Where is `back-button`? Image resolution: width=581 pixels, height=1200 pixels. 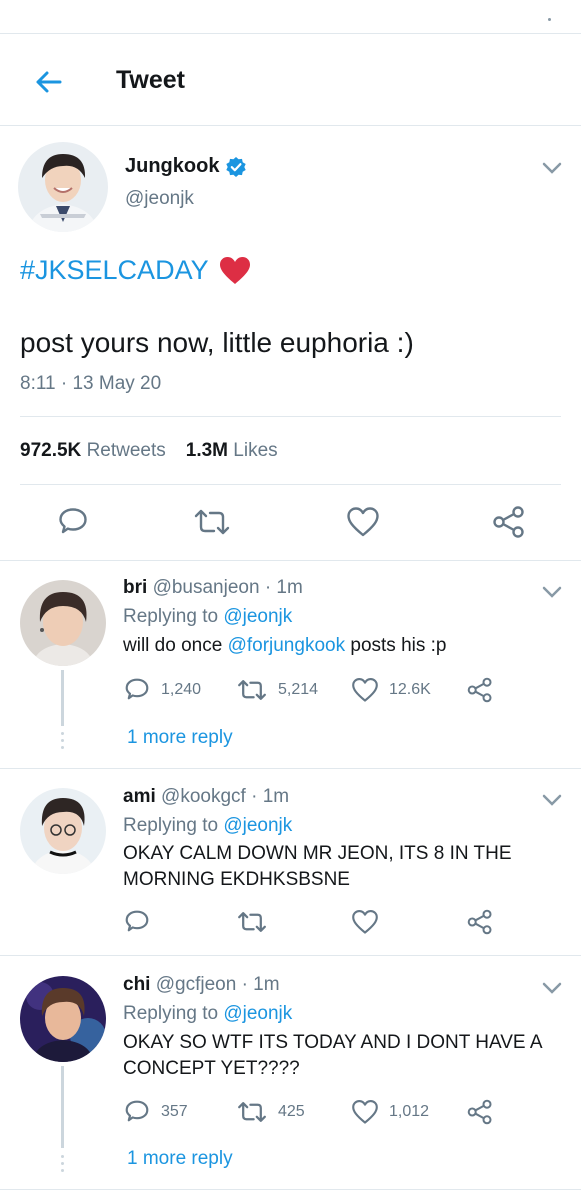 back-button is located at coordinates (48, 82).